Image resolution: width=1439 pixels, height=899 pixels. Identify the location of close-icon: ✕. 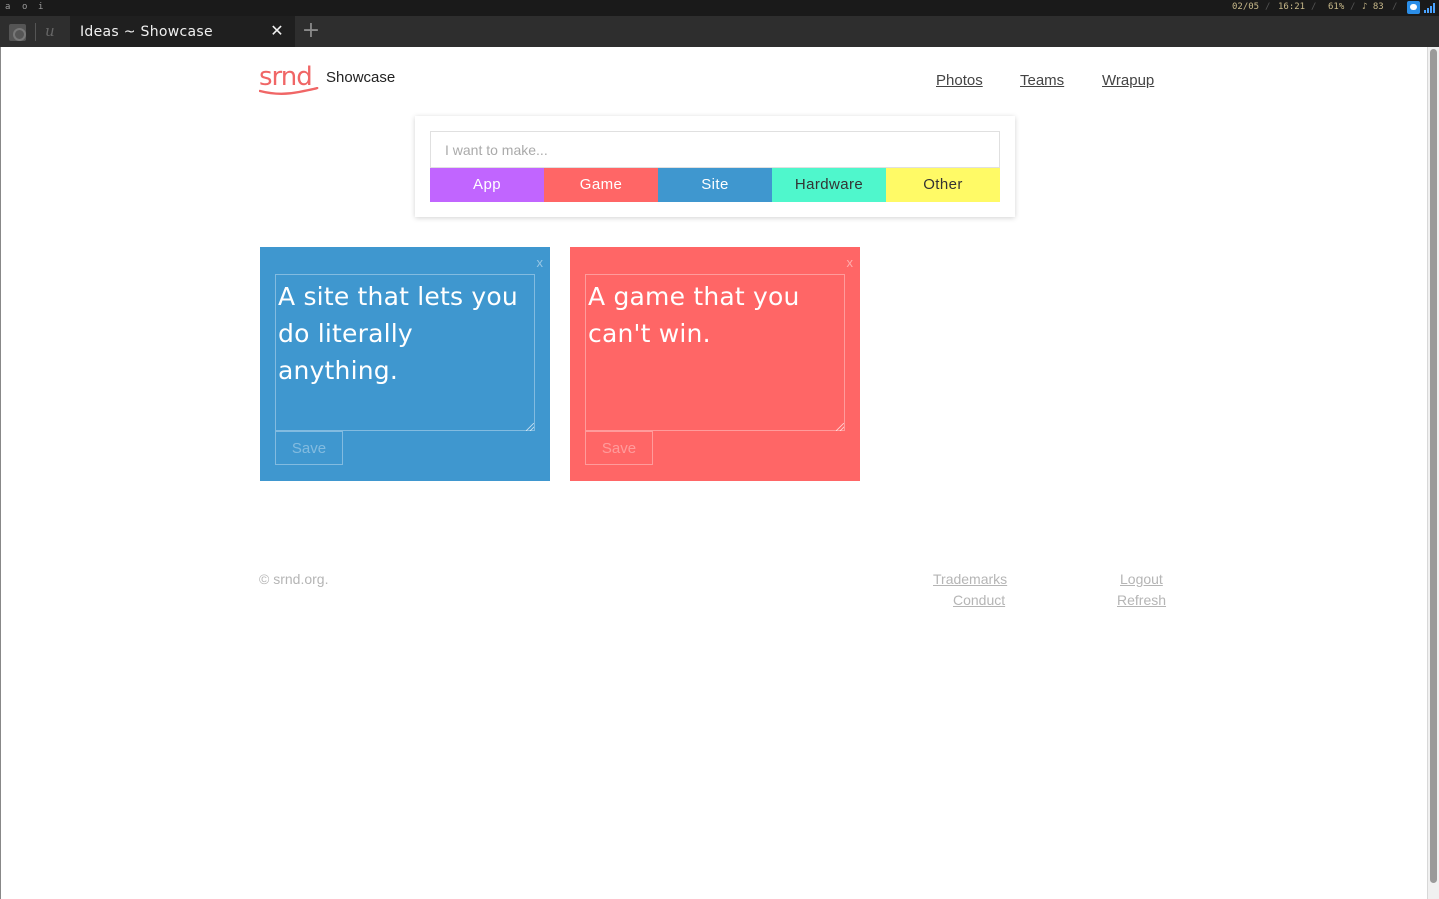
(277, 31).